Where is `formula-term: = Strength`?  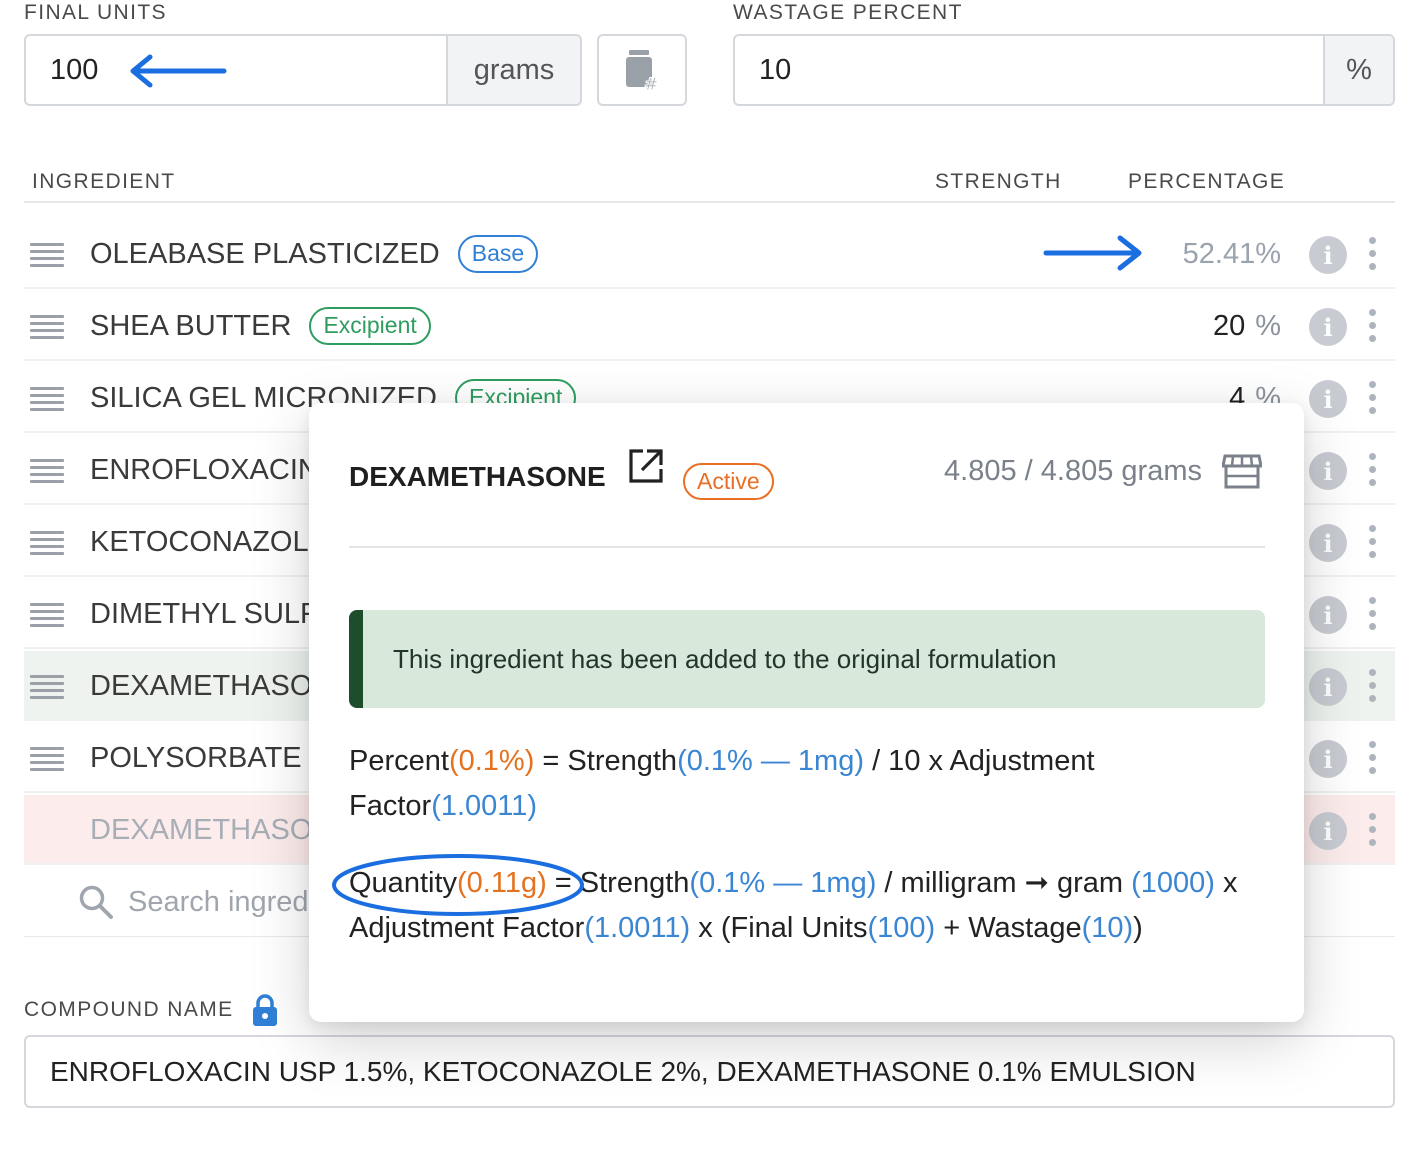 formula-term: = Strength is located at coordinates (606, 761).